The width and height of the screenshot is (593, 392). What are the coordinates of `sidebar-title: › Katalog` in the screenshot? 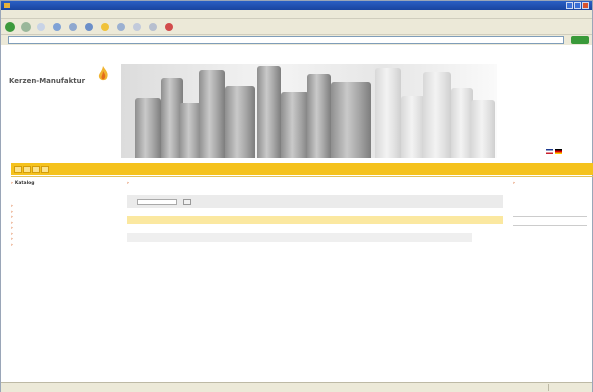 It's located at (66, 183).